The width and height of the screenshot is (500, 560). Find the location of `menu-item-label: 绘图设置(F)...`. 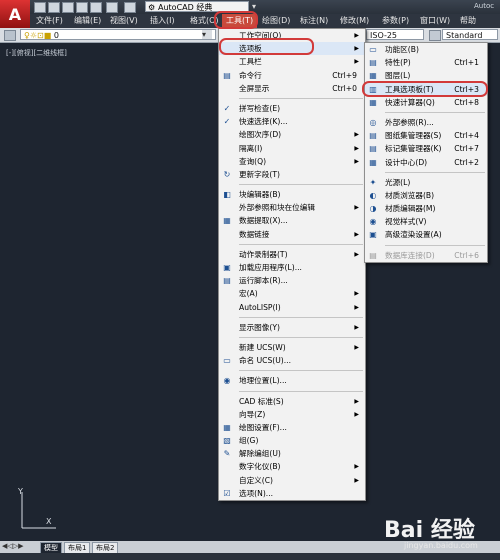

menu-item-label: 绘图设置(F)... is located at coordinates (263, 427).